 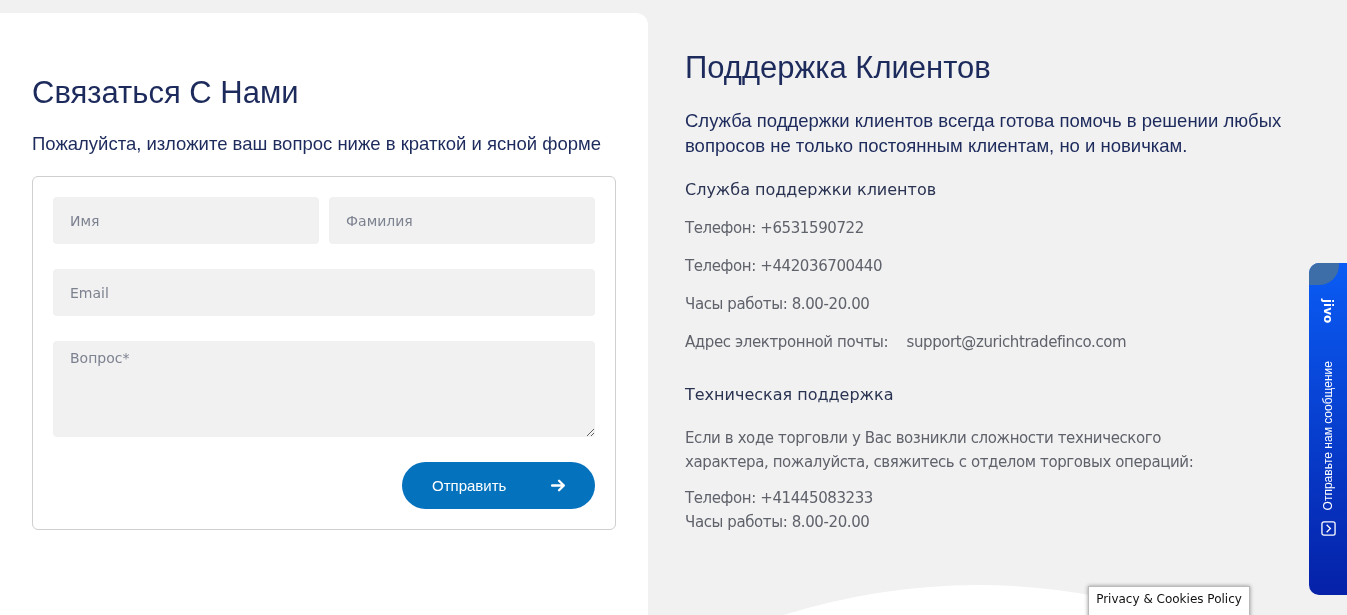 I want to click on support-title: Поддержка Клиентов, so click(x=838, y=68).